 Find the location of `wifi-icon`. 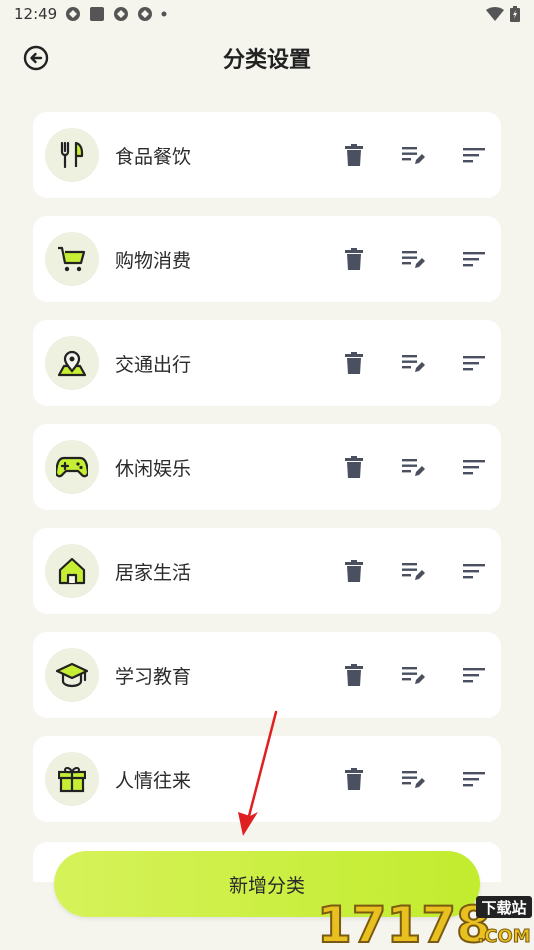

wifi-icon is located at coordinates (495, 14).